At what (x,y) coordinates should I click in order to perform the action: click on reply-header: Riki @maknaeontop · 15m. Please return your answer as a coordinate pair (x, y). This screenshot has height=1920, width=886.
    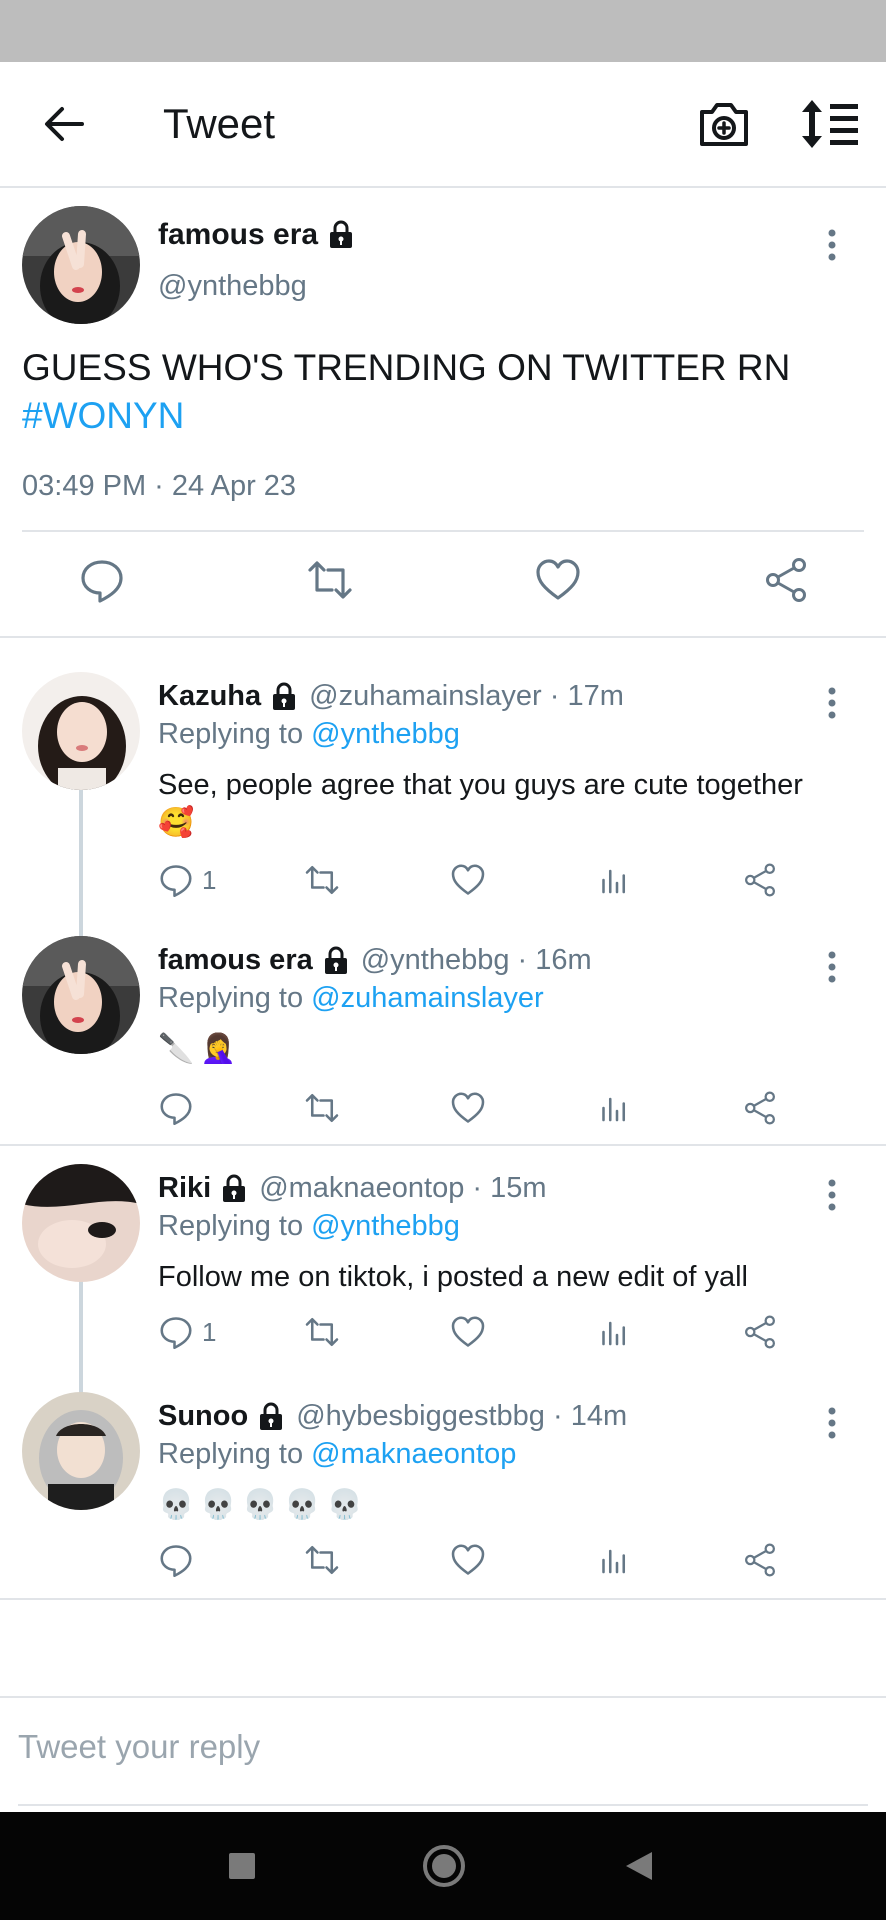
    Looking at the image, I should click on (352, 1188).